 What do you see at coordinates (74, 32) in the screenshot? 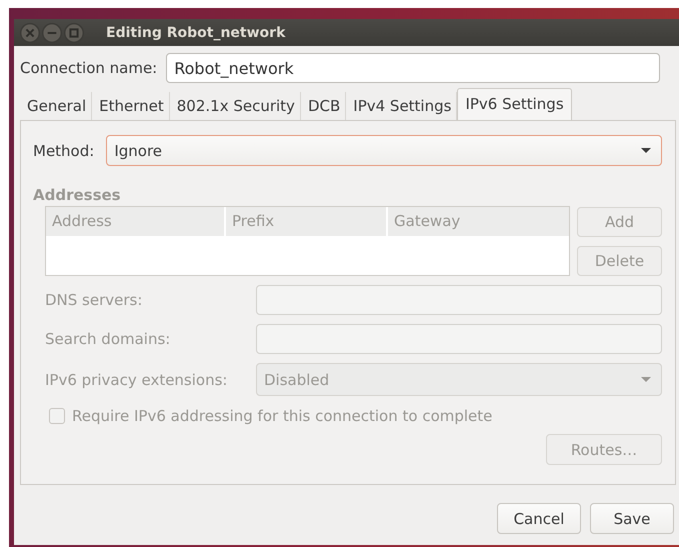
I see `maximize-button` at bounding box center [74, 32].